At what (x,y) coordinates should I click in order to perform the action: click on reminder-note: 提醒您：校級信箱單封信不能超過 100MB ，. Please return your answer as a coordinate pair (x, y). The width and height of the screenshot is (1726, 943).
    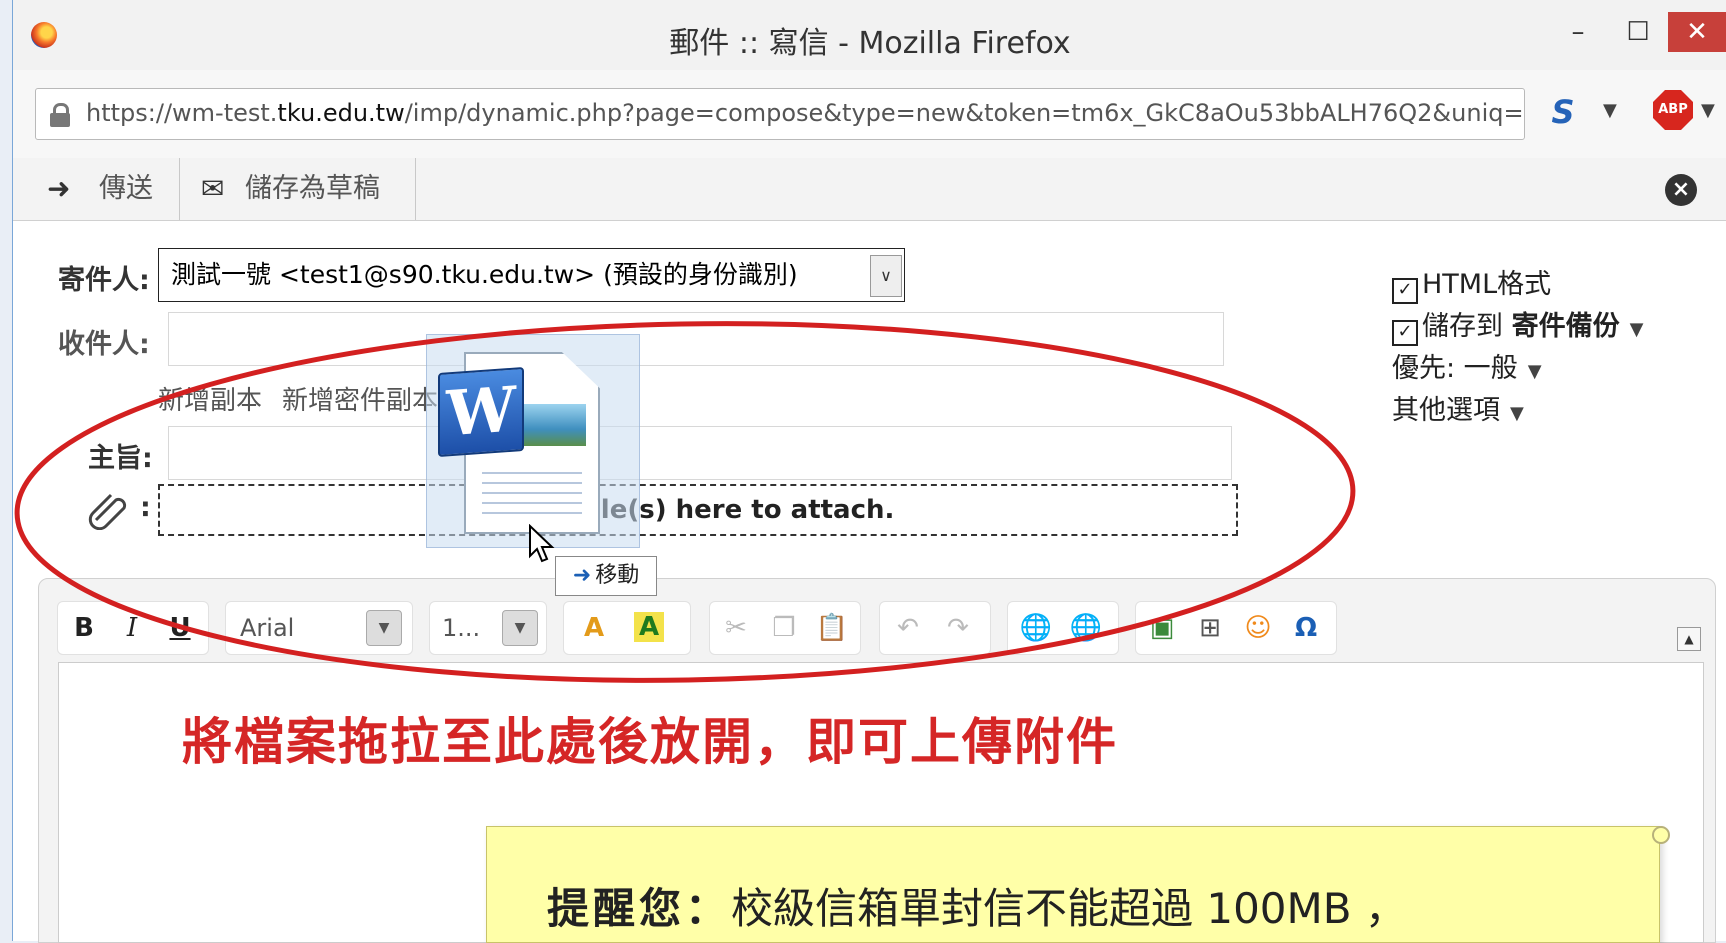
    Looking at the image, I should click on (1073, 884).